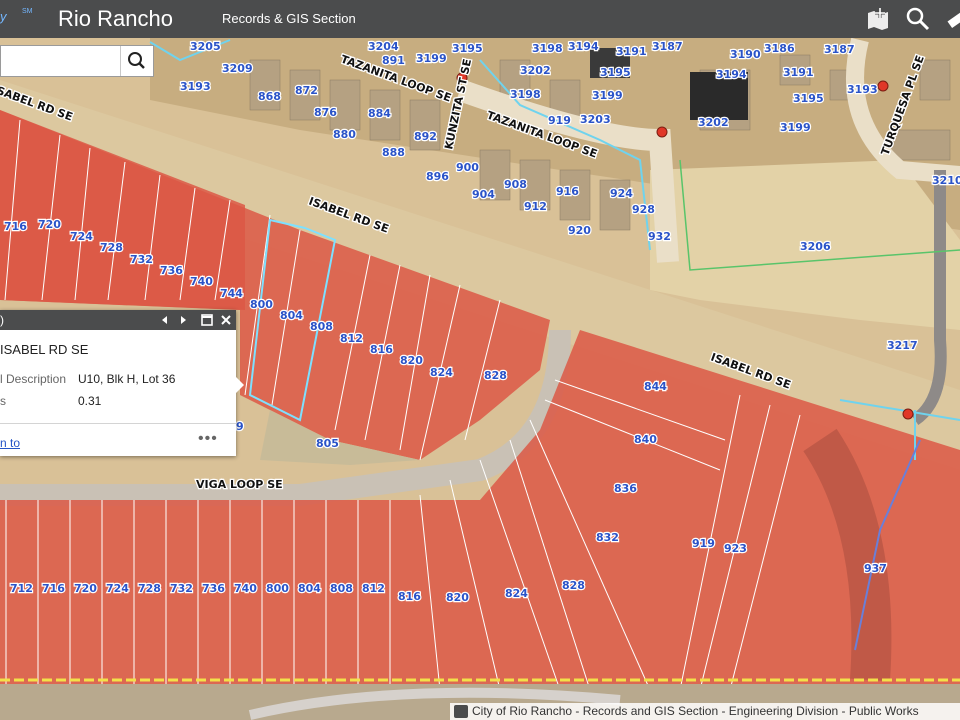  What do you see at coordinates (595, 119) in the screenshot?
I see `parcel-label: 3203` at bounding box center [595, 119].